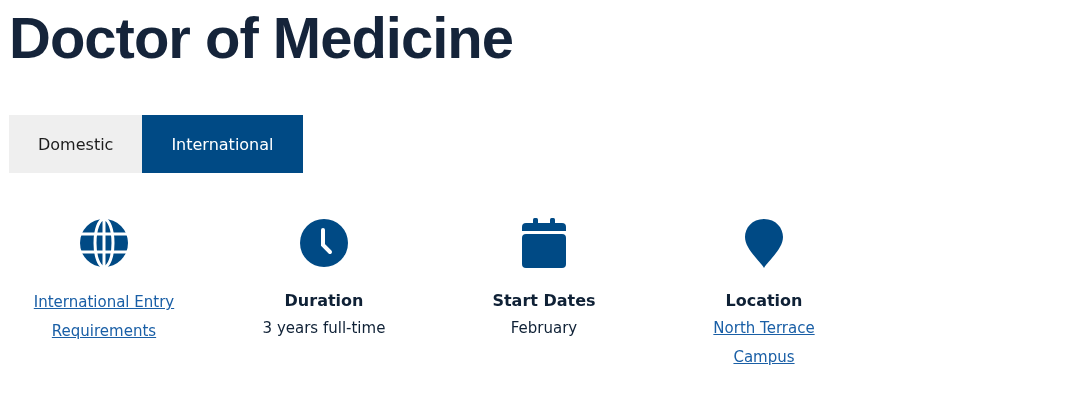 Image resolution: width=1080 pixels, height=417 pixels. What do you see at coordinates (544, 301) in the screenshot?
I see `fact-heading: Start Dates` at bounding box center [544, 301].